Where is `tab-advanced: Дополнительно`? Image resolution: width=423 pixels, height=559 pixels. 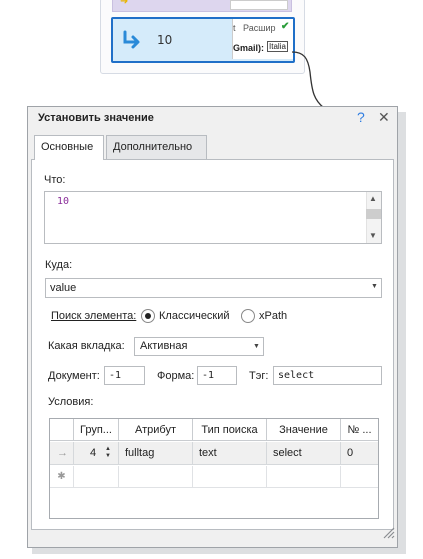
tab-advanced: Дополнительно is located at coordinates (156, 147).